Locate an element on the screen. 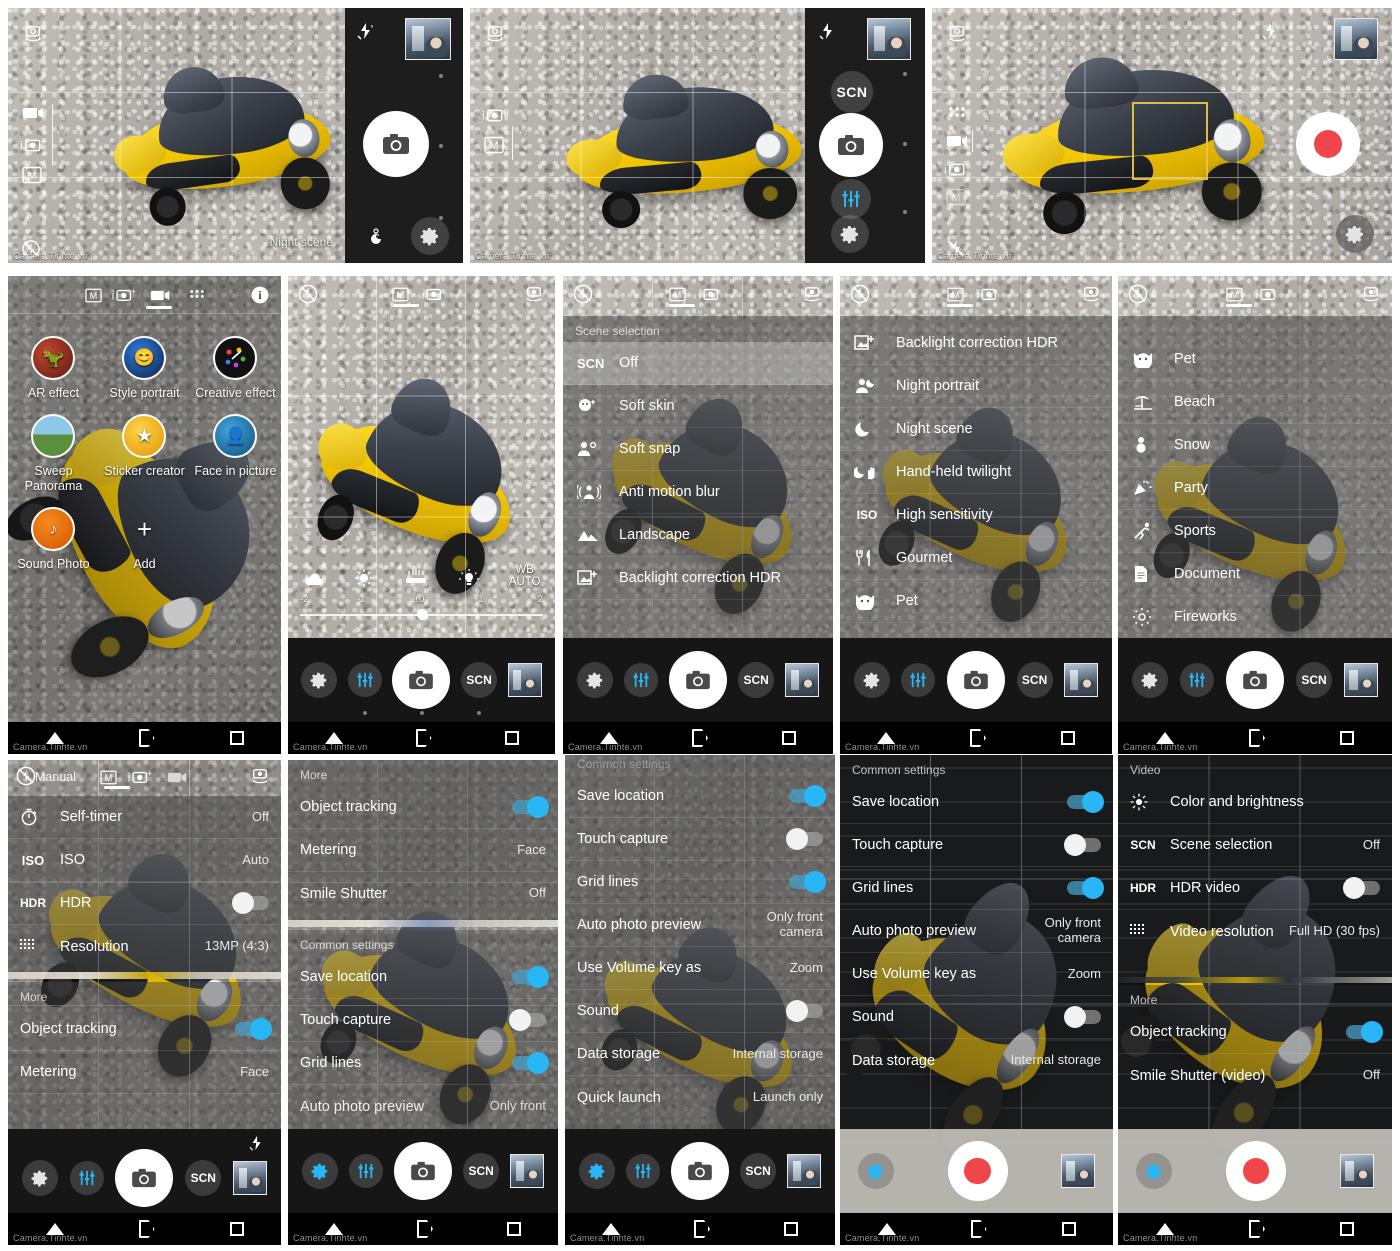  bottom-control-bar is located at coordinates (976, 1171).